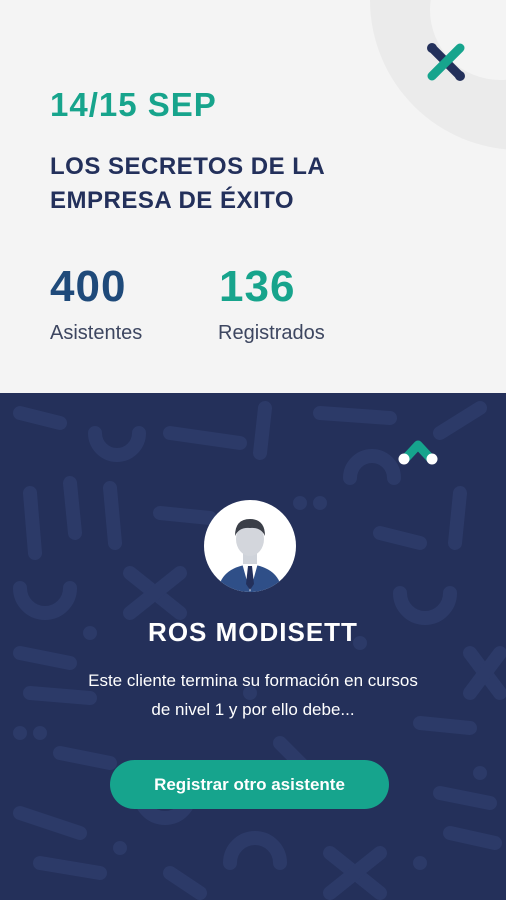 The width and height of the screenshot is (506, 900). Describe the element at coordinates (257, 286) in the screenshot. I see `registered-count: 136` at that location.